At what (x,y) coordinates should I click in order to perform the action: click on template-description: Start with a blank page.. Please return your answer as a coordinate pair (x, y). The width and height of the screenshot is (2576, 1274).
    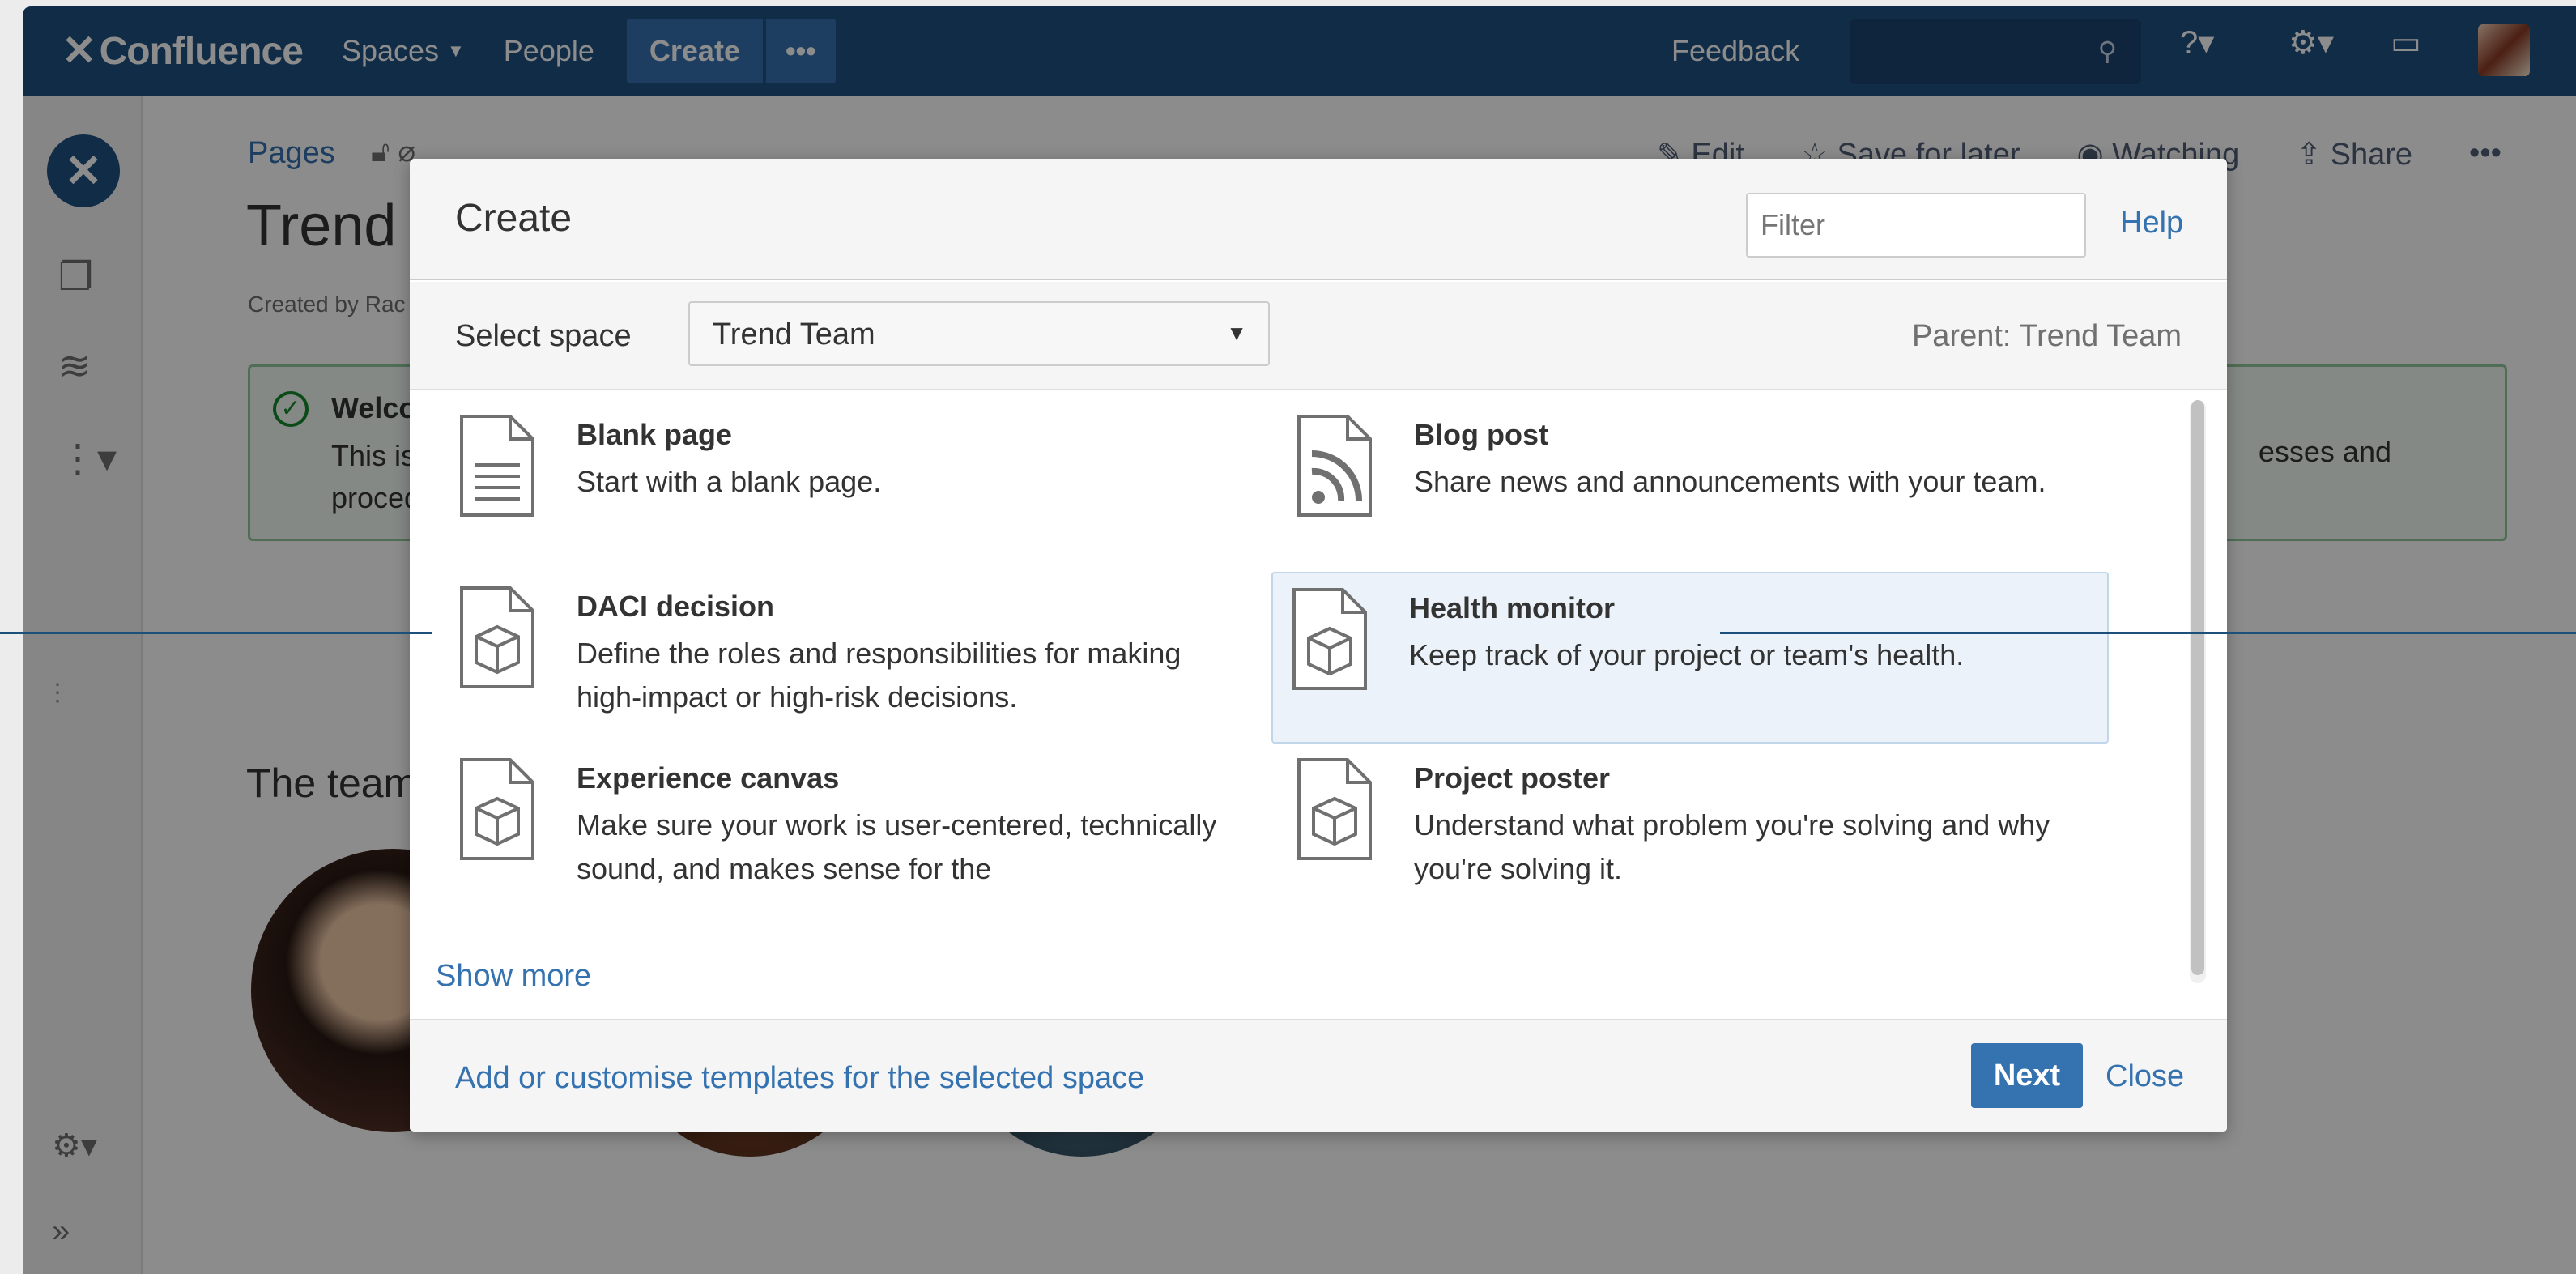
    Looking at the image, I should click on (729, 481).